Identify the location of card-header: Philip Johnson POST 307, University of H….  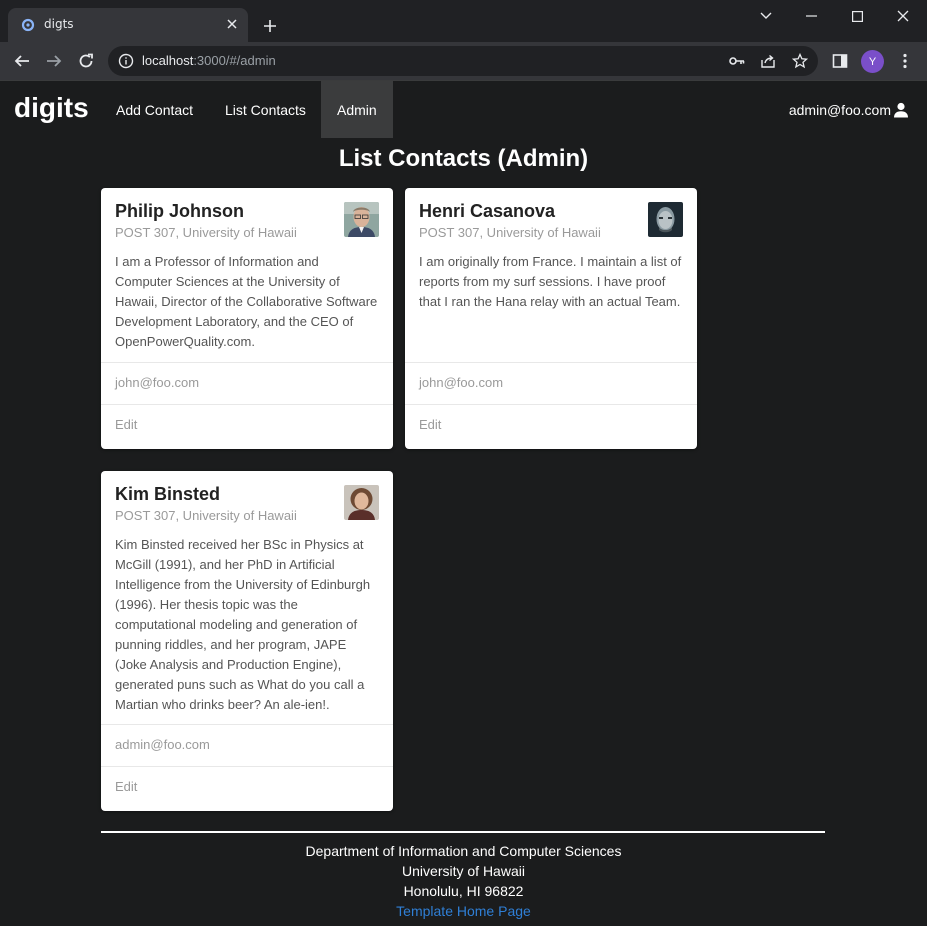
(247, 214).